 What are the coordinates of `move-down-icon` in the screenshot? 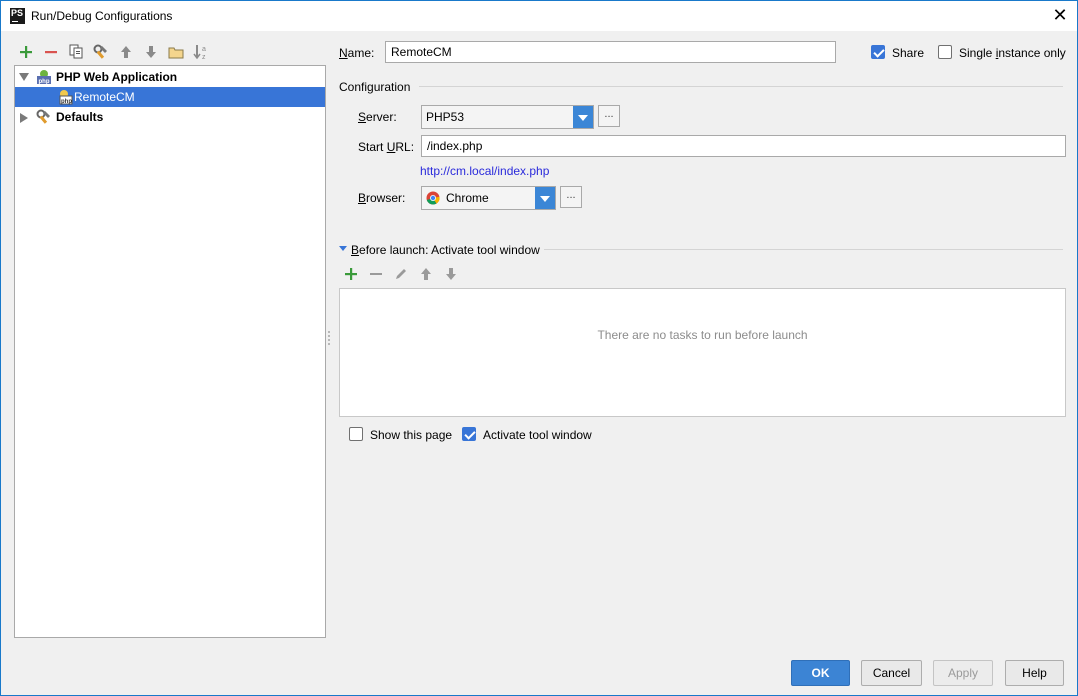 It's located at (151, 52).